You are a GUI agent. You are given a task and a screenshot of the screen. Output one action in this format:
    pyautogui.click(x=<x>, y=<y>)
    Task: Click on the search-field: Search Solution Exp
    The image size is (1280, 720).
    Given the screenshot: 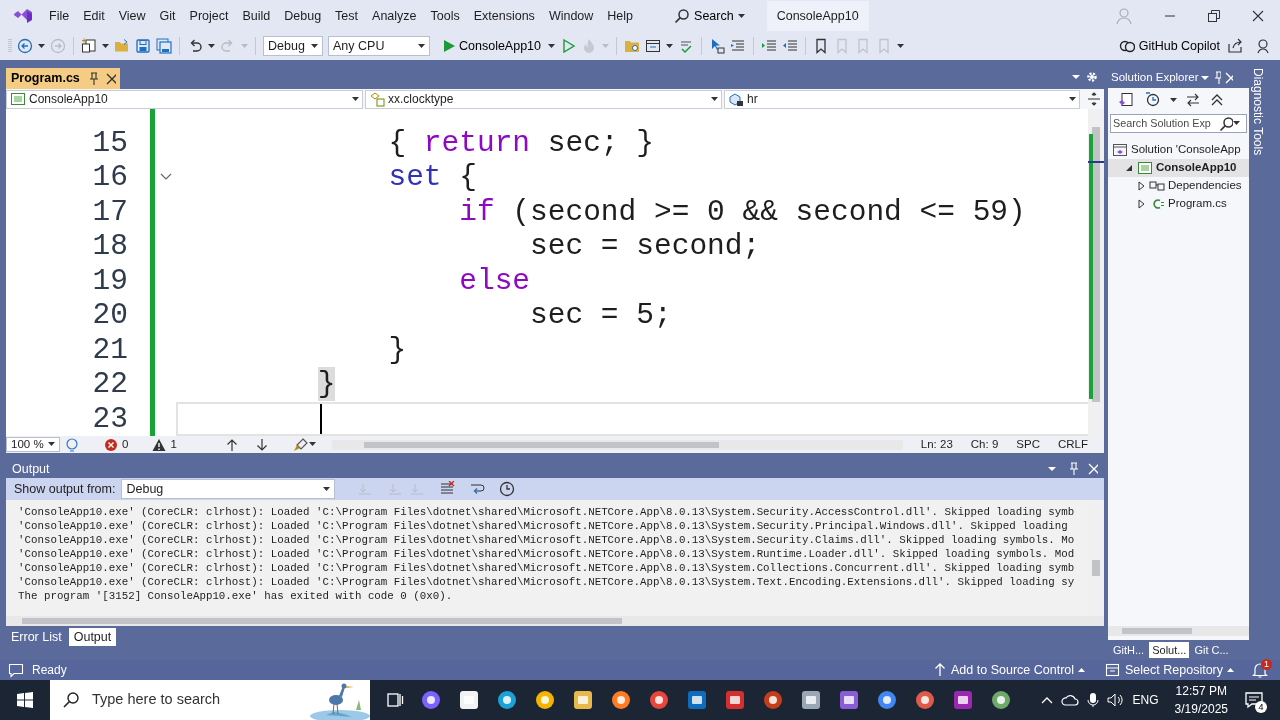 What is the action you would take?
    pyautogui.click(x=1178, y=123)
    